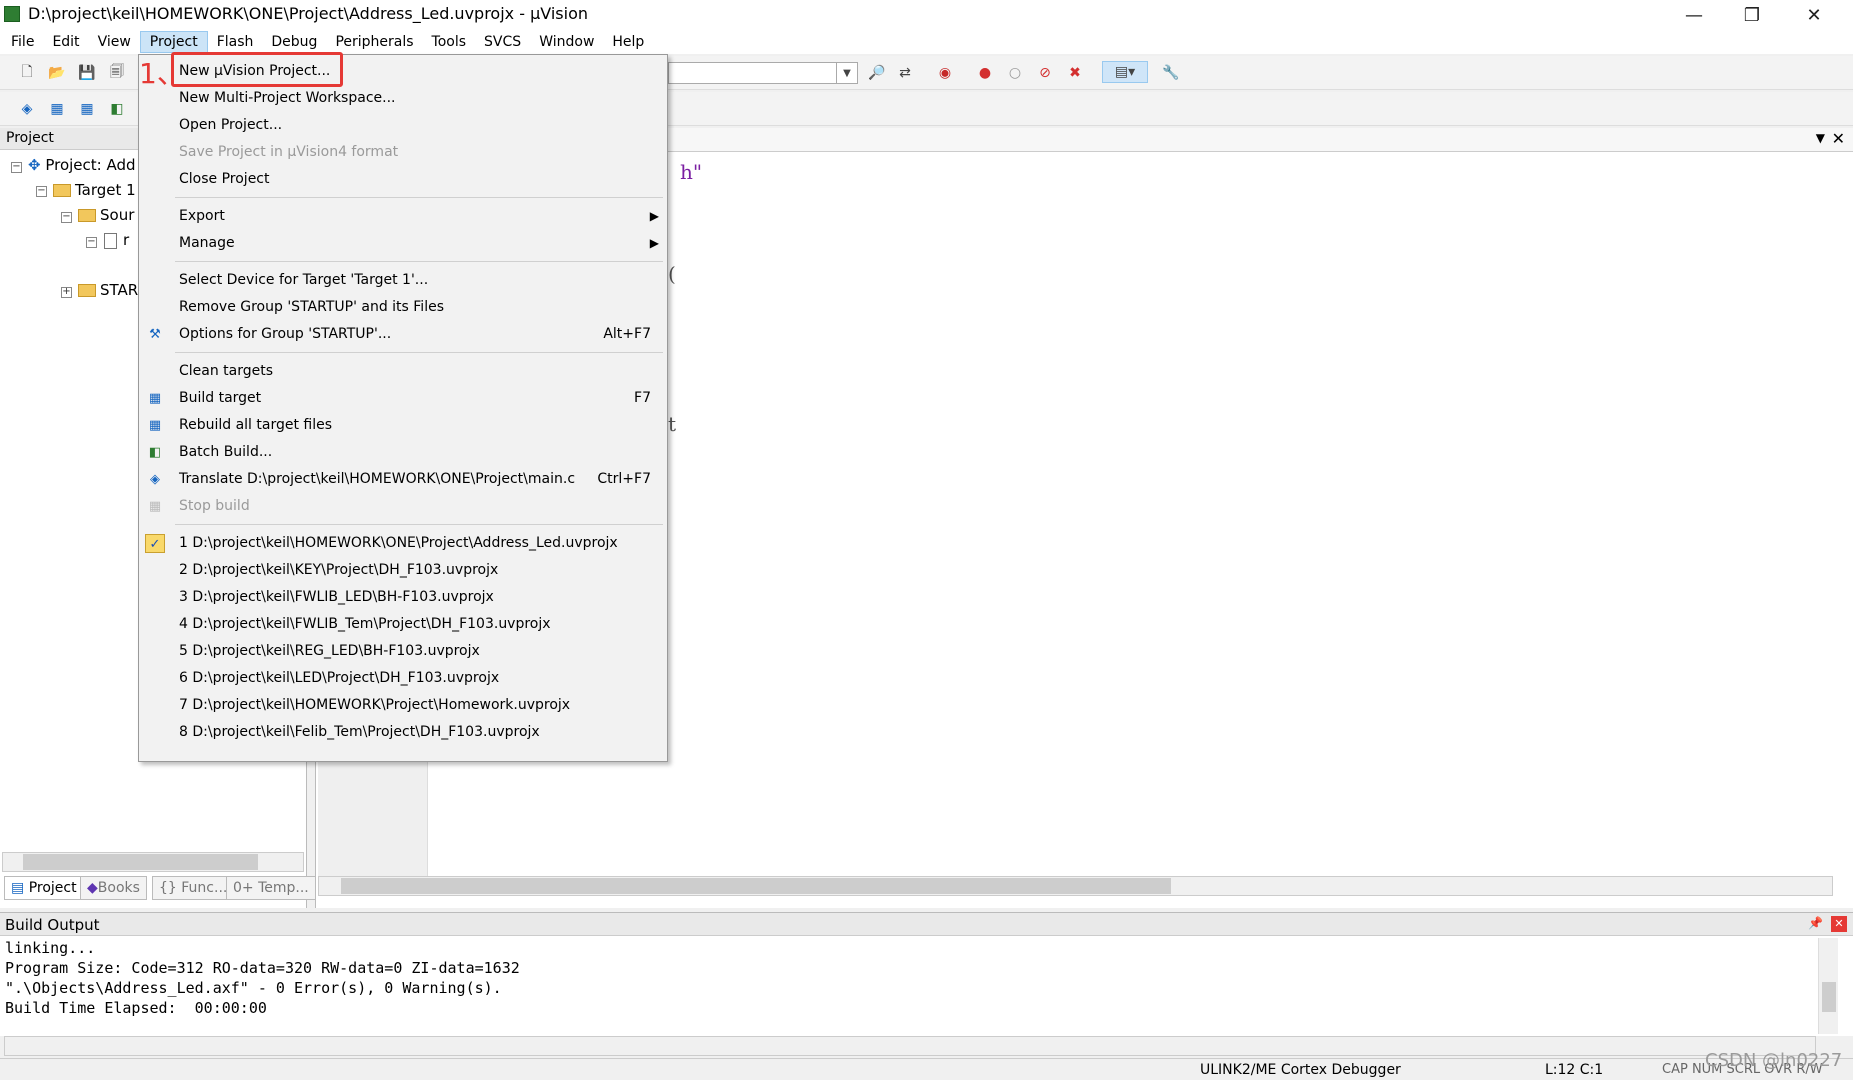 The width and height of the screenshot is (1853, 1080). Describe the element at coordinates (985, 73) in the screenshot. I see `breakpoint-icon: ●` at that location.